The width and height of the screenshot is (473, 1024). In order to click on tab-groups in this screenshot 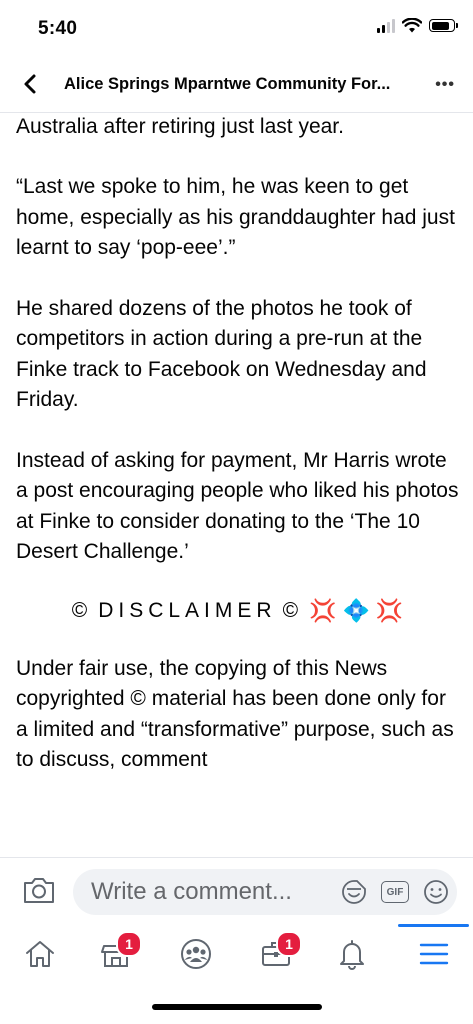, I will do `click(196, 954)`.